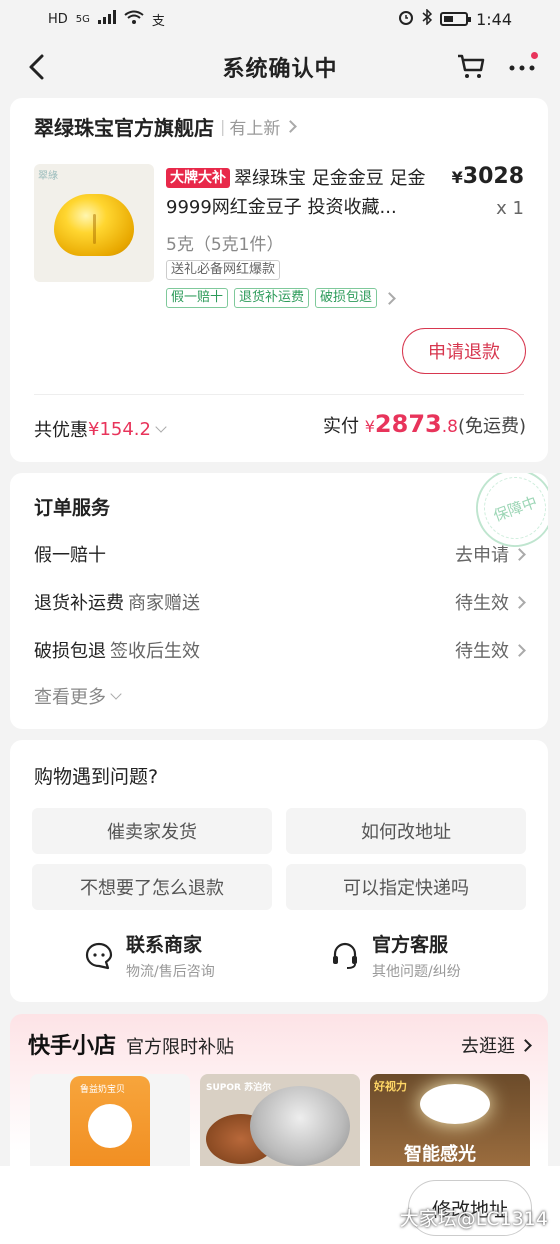 The height and width of the screenshot is (1244, 560). What do you see at coordinates (119, 429) in the screenshot?
I see `discount-amount: ¥154.2` at bounding box center [119, 429].